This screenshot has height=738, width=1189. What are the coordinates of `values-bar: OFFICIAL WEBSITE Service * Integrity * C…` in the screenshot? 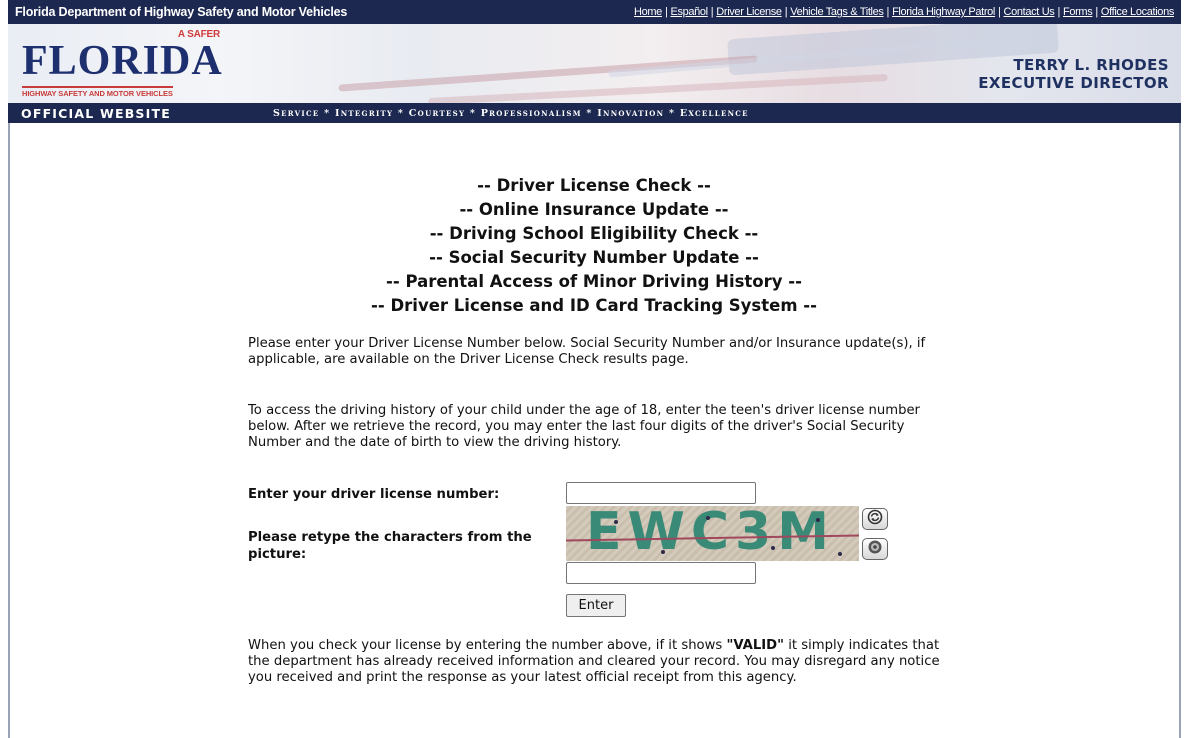 It's located at (594, 113).